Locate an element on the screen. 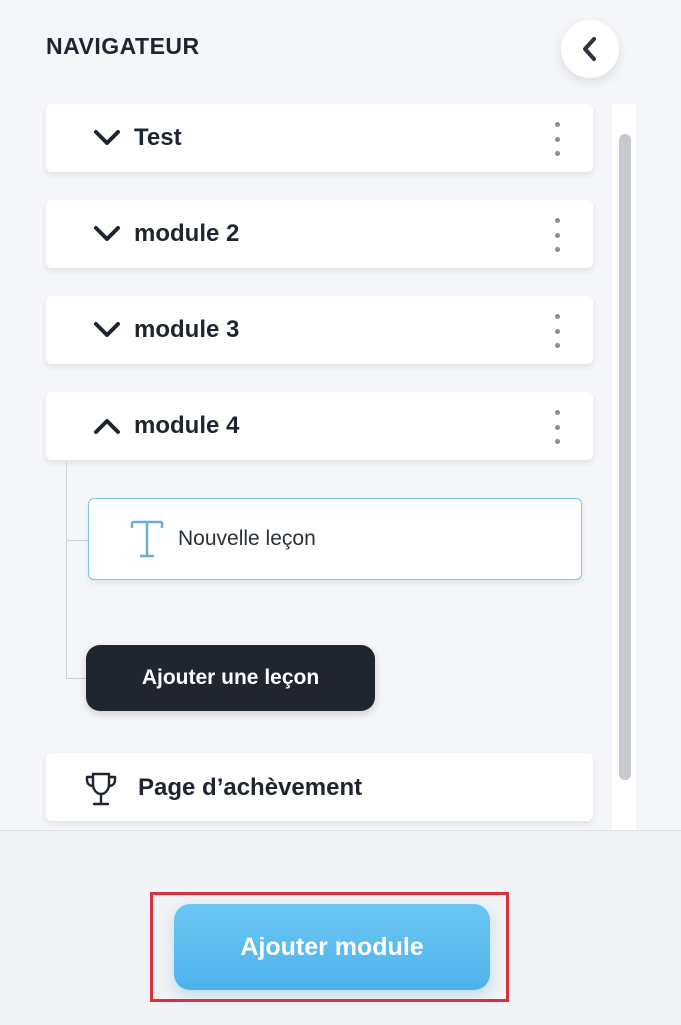 This screenshot has width=681, height=1025. lesson-item: Nouvelle leçon is located at coordinates (335, 539).